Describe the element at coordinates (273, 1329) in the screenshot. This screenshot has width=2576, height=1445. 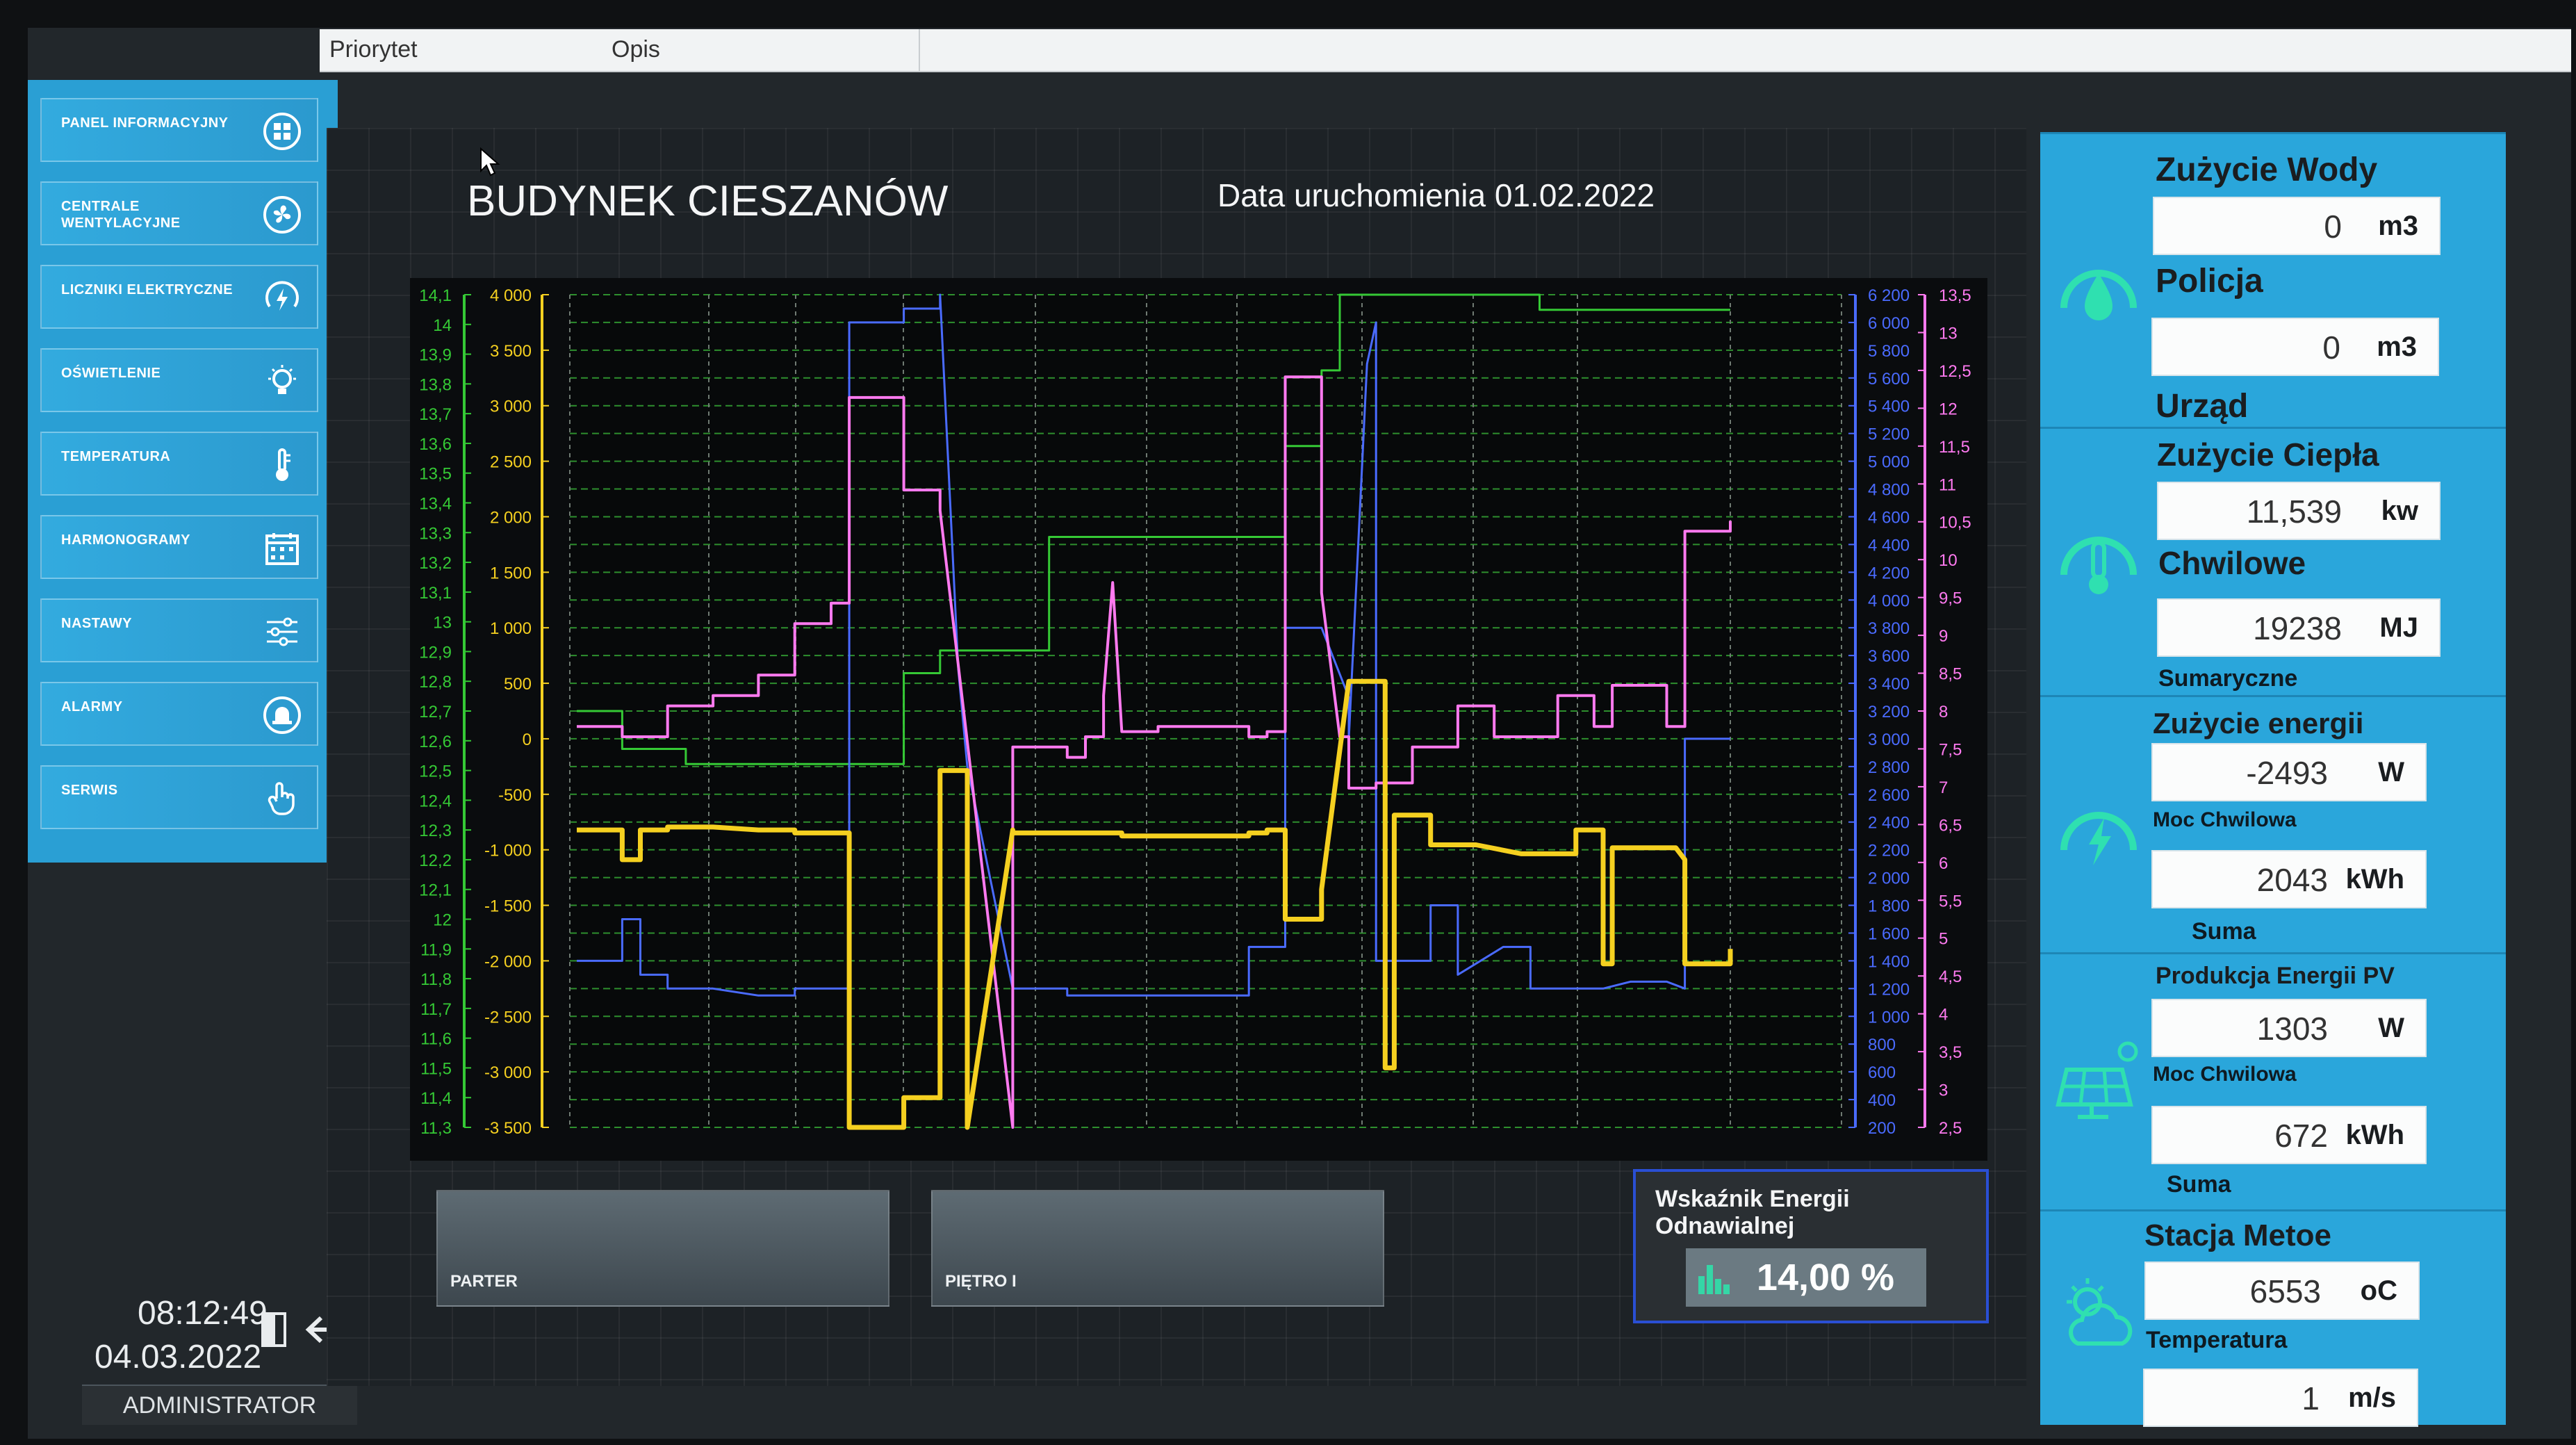
I see `door-icon` at that location.